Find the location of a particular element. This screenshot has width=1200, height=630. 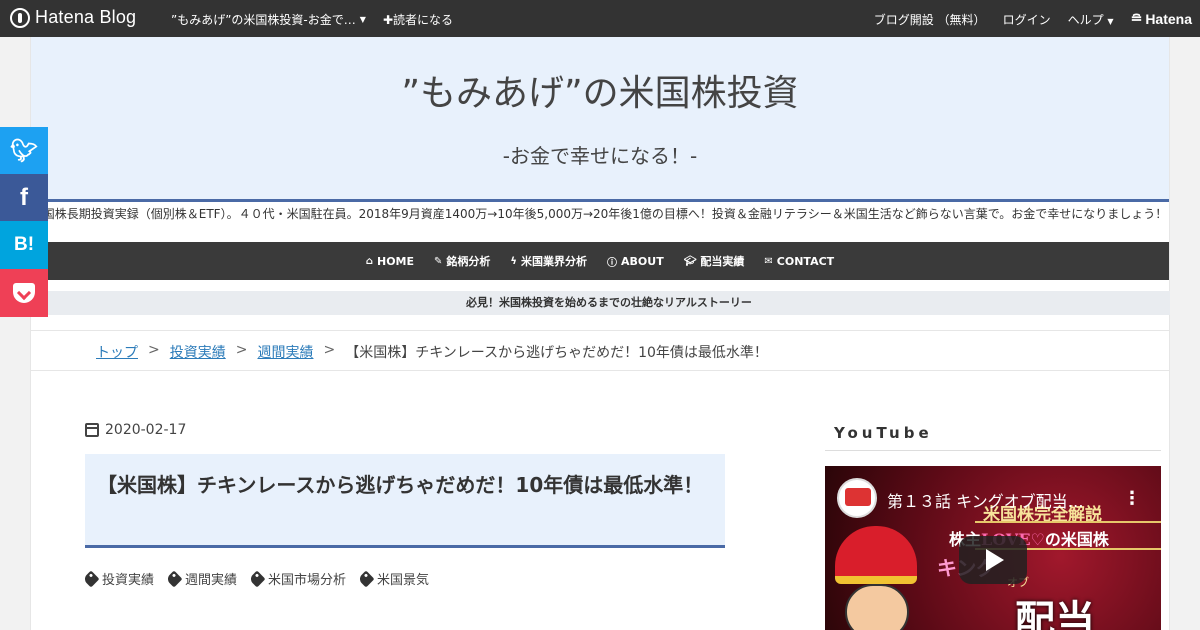

topbar-right-links: ブログ開設 （無料） ログイン ヘルプ ▼ ≘ Hatena is located at coordinates (1033, 19).